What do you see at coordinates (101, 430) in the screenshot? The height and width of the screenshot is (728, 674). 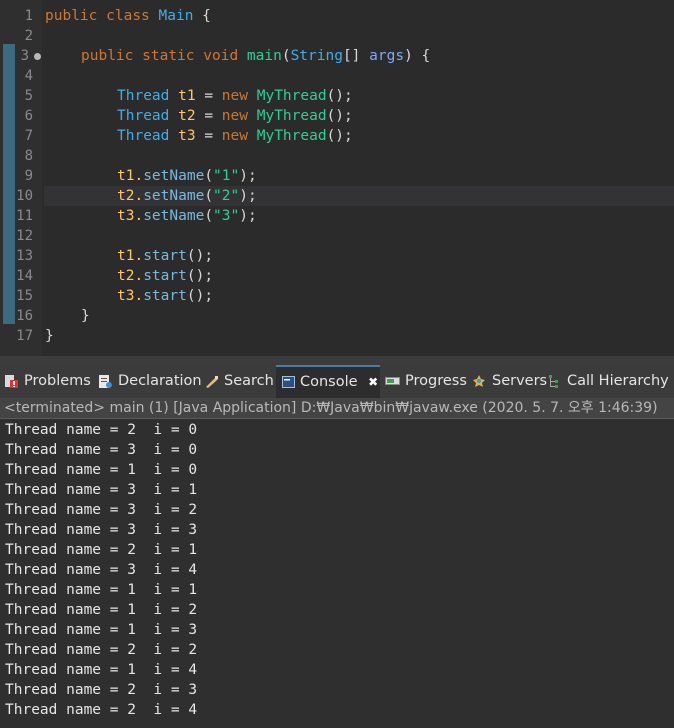 I see `console-line: Thread name = 2 i = 0` at bounding box center [101, 430].